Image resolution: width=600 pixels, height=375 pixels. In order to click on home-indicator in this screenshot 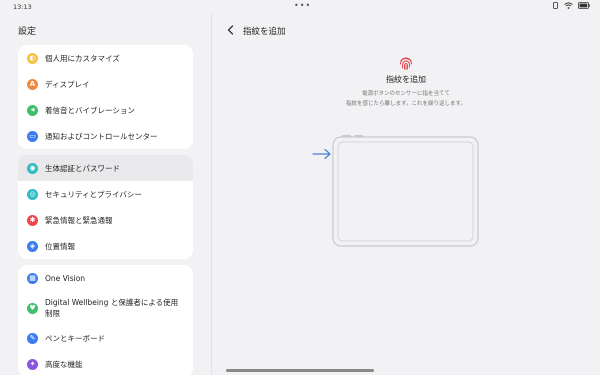, I will do `click(300, 370)`.